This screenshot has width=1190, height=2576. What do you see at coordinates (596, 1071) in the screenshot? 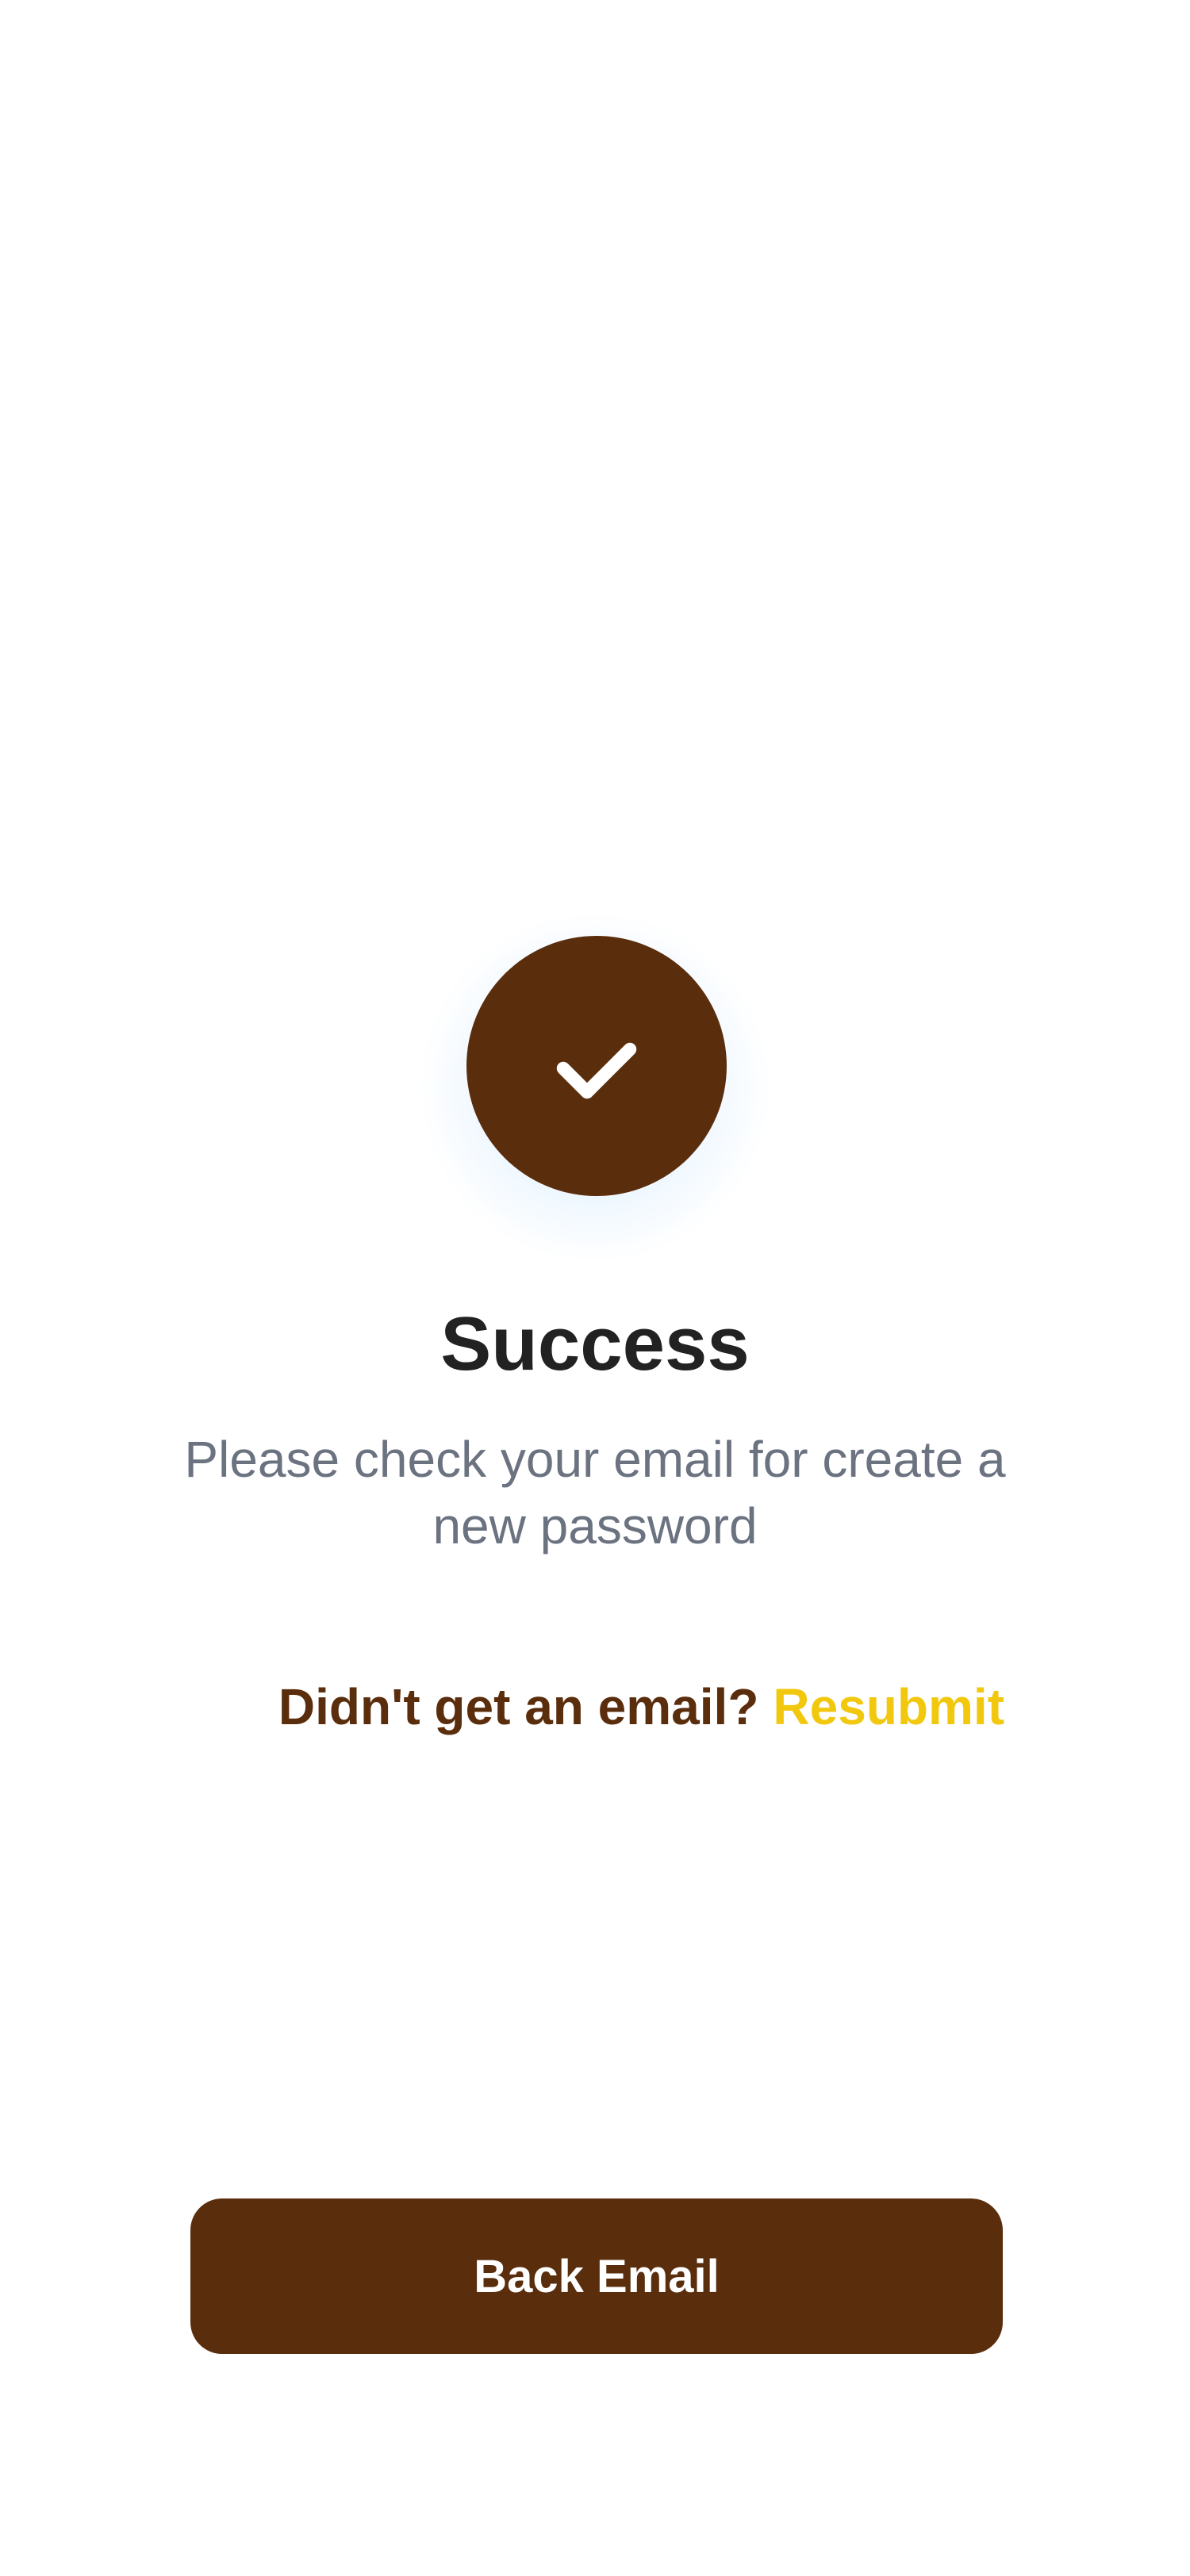
I see `check-icon` at bounding box center [596, 1071].